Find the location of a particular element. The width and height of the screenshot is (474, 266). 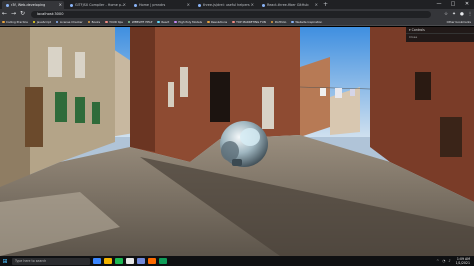

maximize-button: □ is located at coordinates (453, 4).